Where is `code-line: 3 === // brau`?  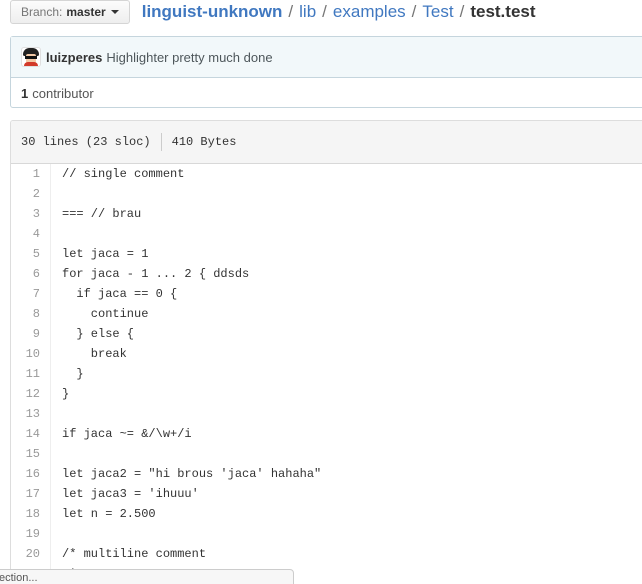 code-line: 3 === // brau is located at coordinates (326, 214).